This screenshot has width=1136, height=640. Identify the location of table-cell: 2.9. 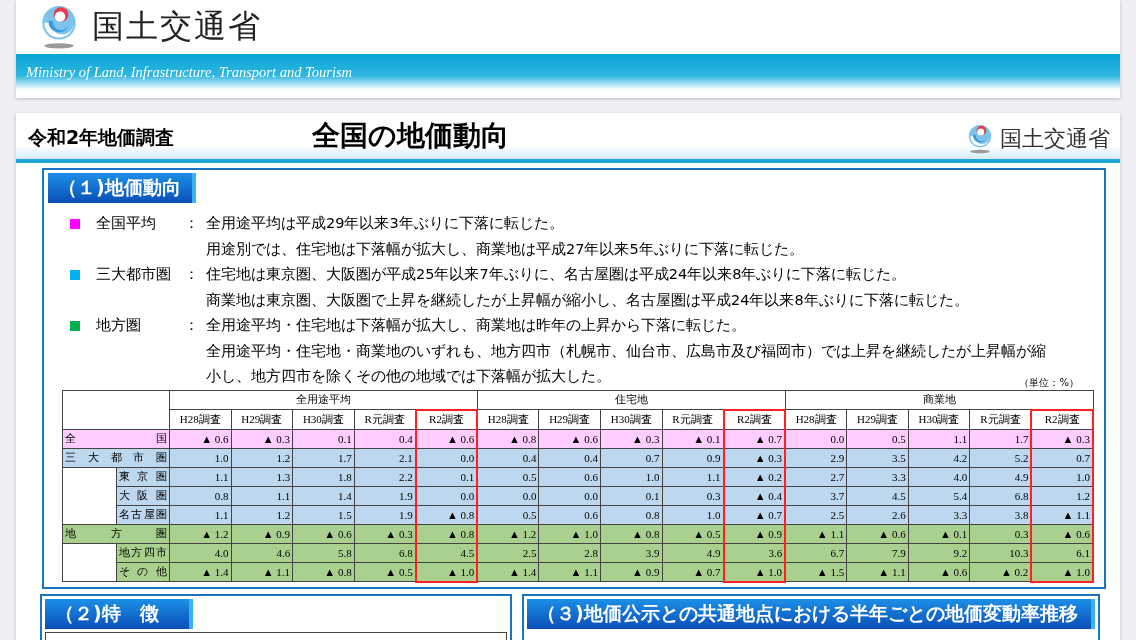
(816, 457).